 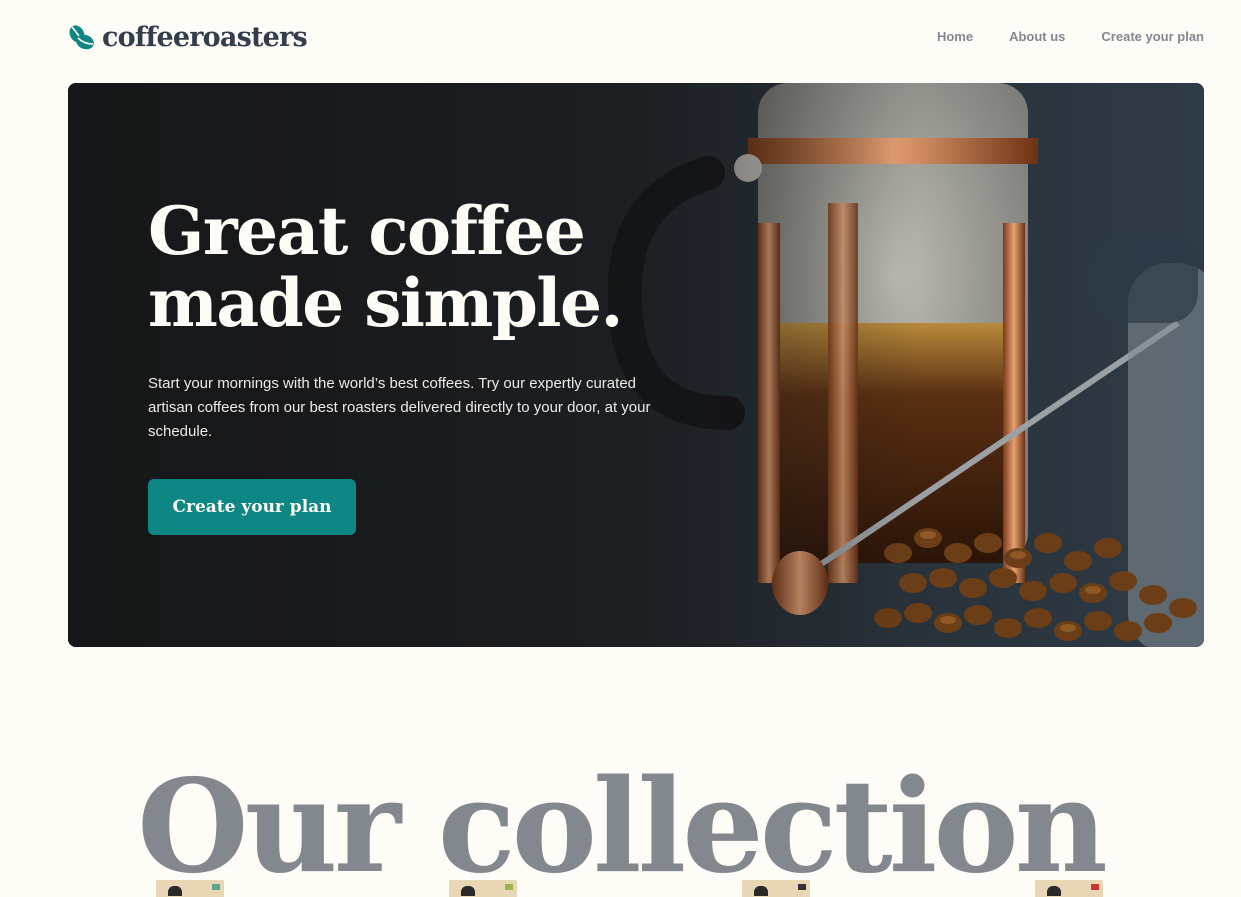 What do you see at coordinates (205, 37) in the screenshot?
I see `brand-name: coffeeroasters` at bounding box center [205, 37].